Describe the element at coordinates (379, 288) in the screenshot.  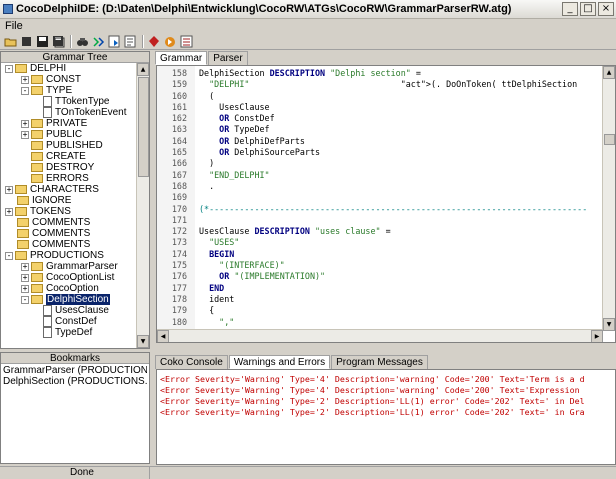
I see `code-line: 177 END` at that location.